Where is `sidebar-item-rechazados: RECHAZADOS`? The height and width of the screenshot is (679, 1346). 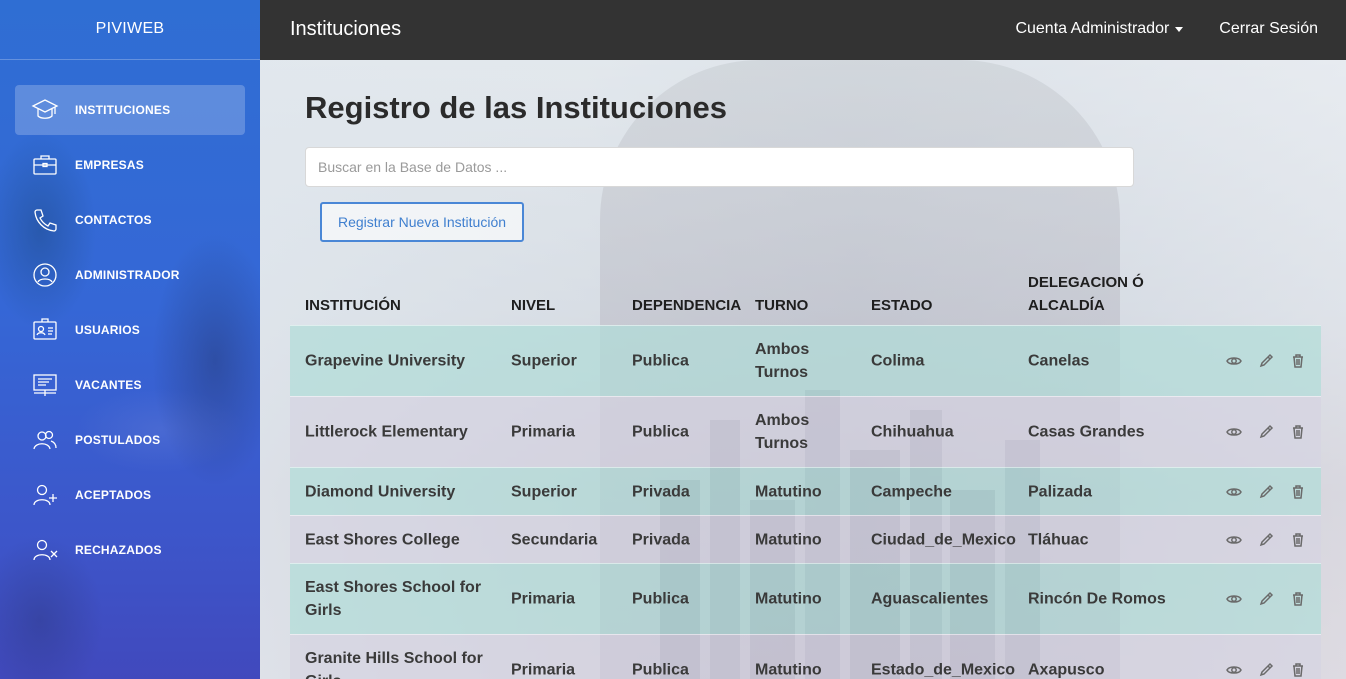 sidebar-item-rechazados: RECHAZADOS is located at coordinates (130, 550).